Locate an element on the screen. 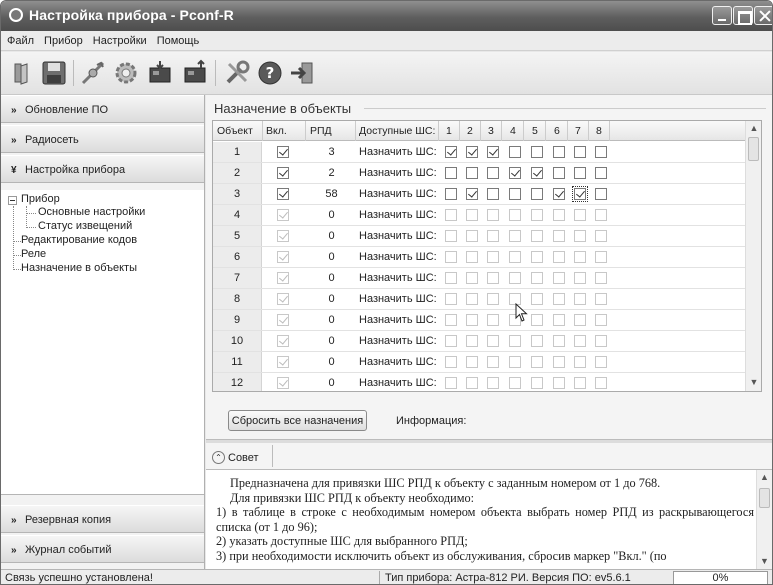  connect-icon is located at coordinates (93, 73).